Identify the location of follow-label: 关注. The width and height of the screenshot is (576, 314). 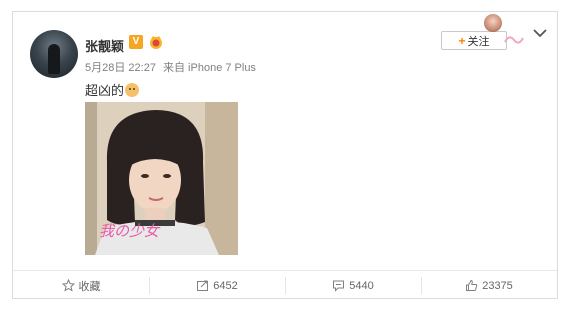
(478, 41).